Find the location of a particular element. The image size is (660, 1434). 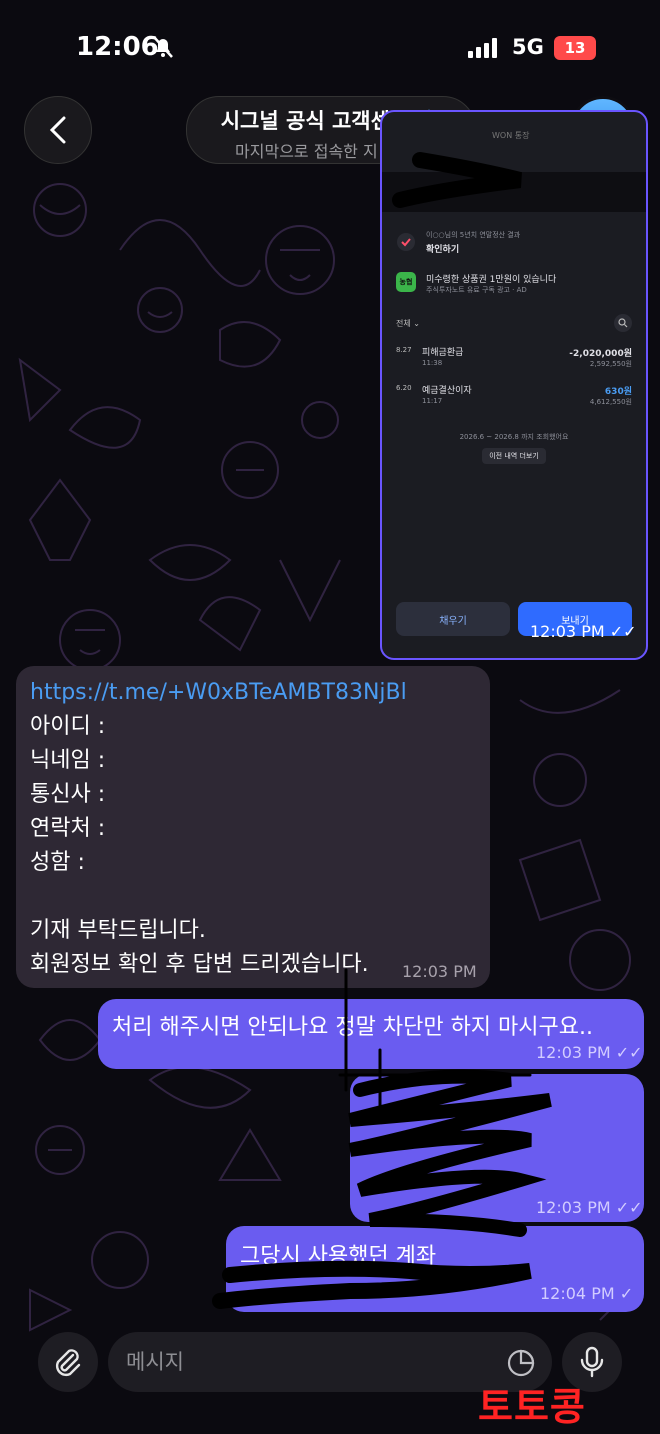

shot-txn-row: 6.20 예금결산이자 11:17 630원 4,612,550원 is located at coordinates (514, 399).